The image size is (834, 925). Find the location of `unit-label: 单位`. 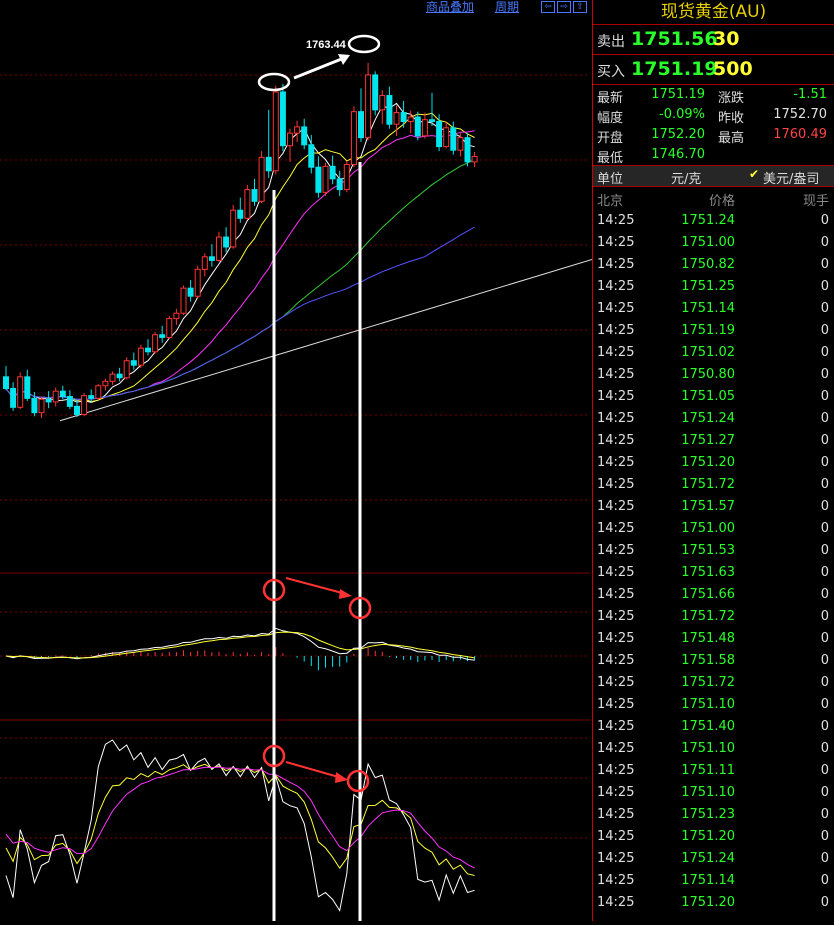

unit-label: 单位 is located at coordinates (610, 179).